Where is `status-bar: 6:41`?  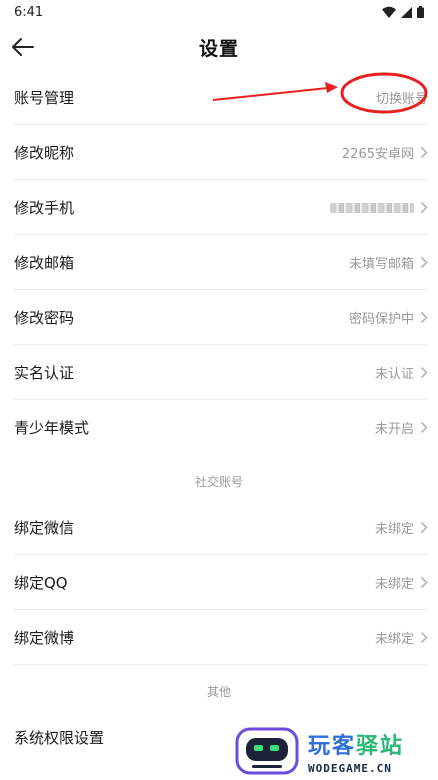 status-bar: 6:41 is located at coordinates (219, 12).